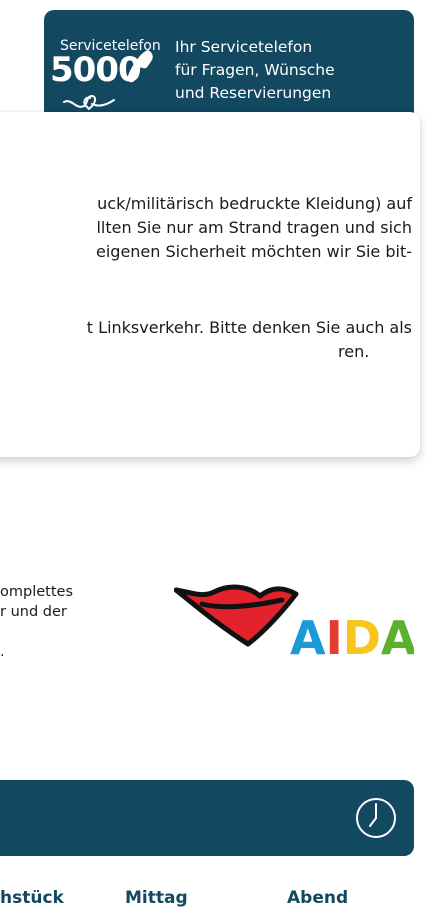 The height and width of the screenshot is (917, 426). I want to click on ship-info-line: ., so click(2, 652).